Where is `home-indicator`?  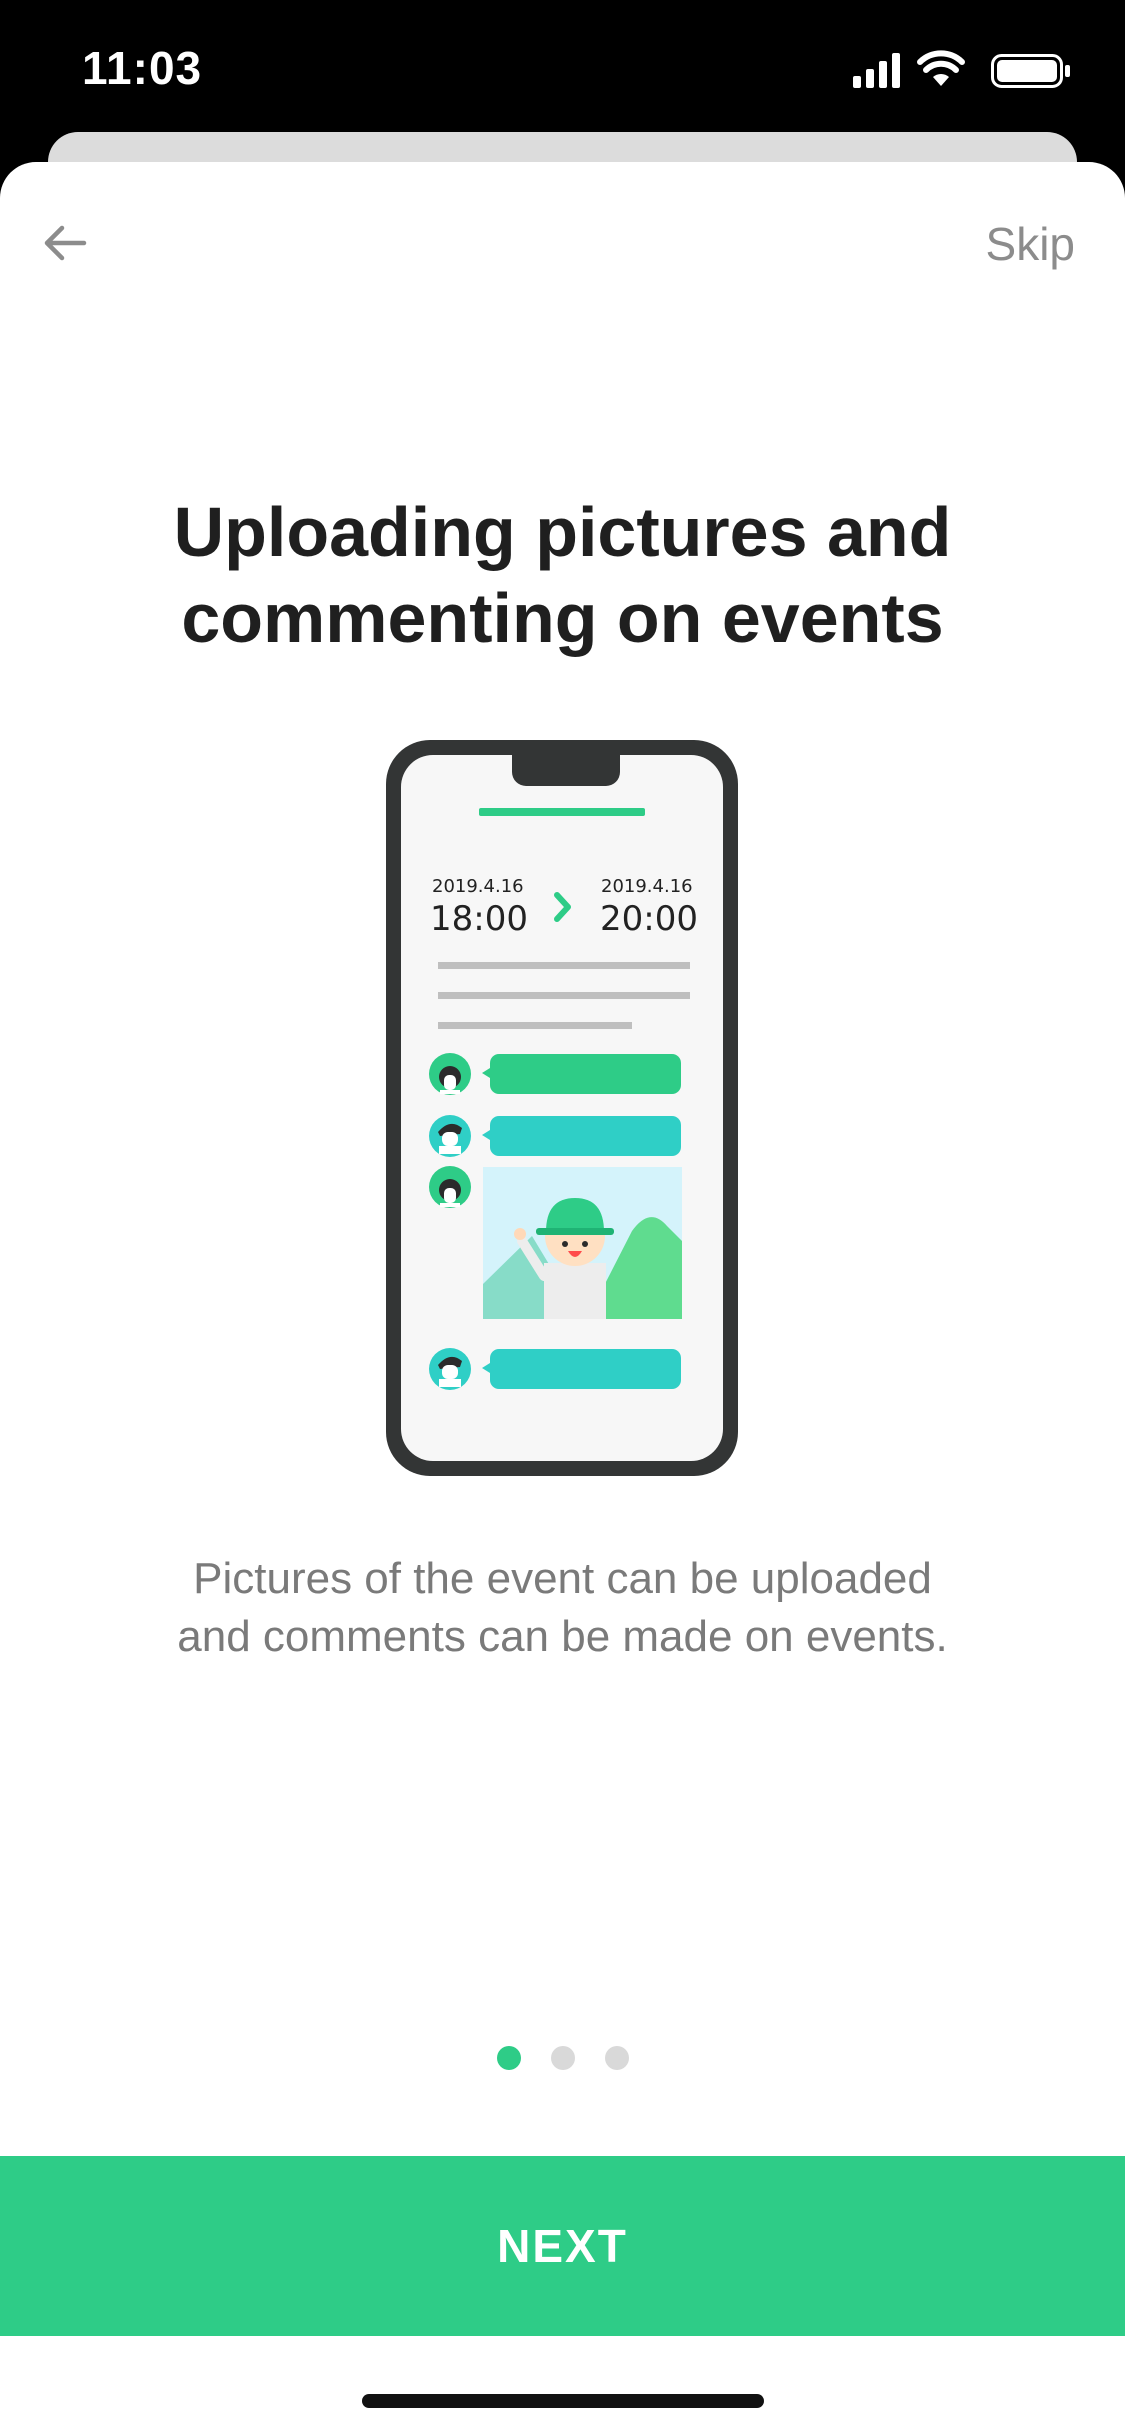 home-indicator is located at coordinates (563, 2401).